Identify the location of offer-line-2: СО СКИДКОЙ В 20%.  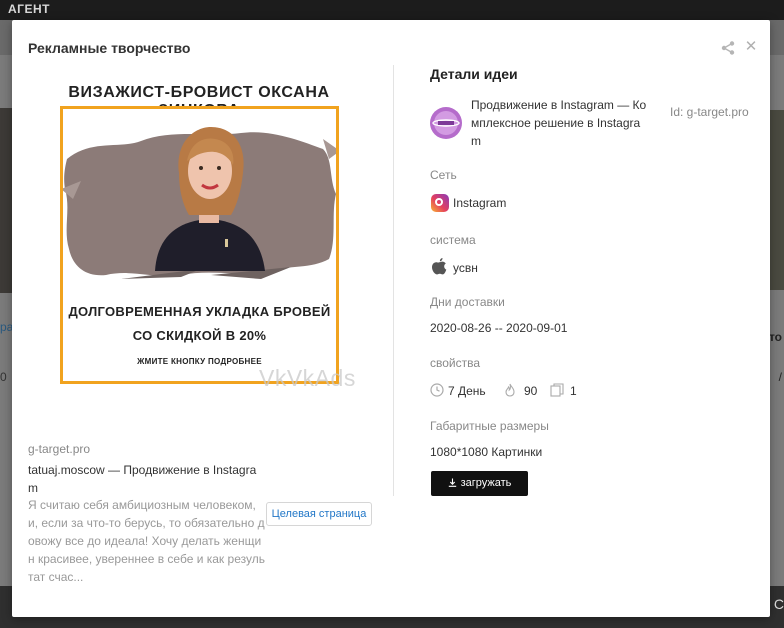
(199, 335).